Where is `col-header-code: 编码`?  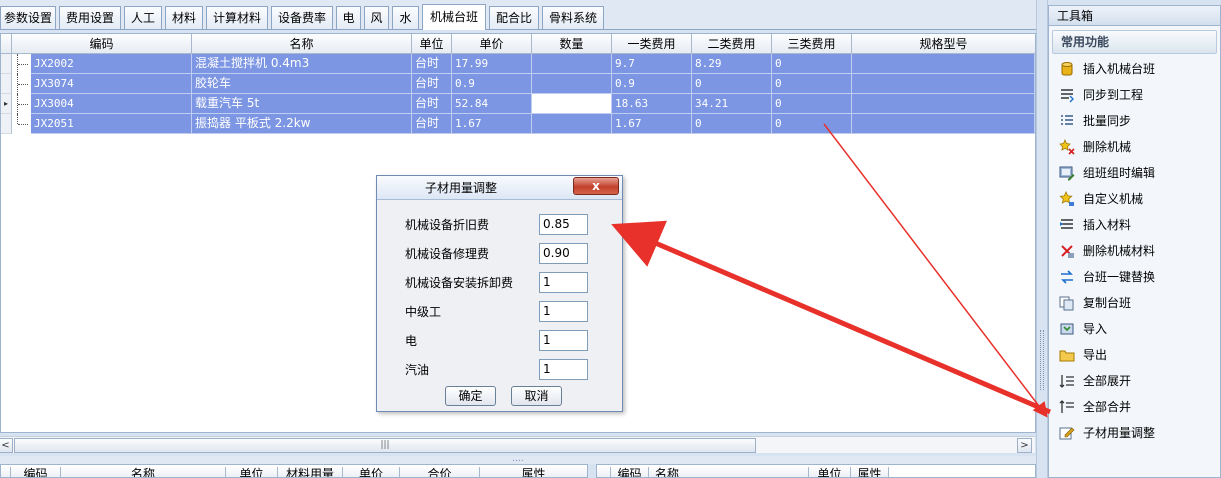 col-header-code: 编码 is located at coordinates (102, 44).